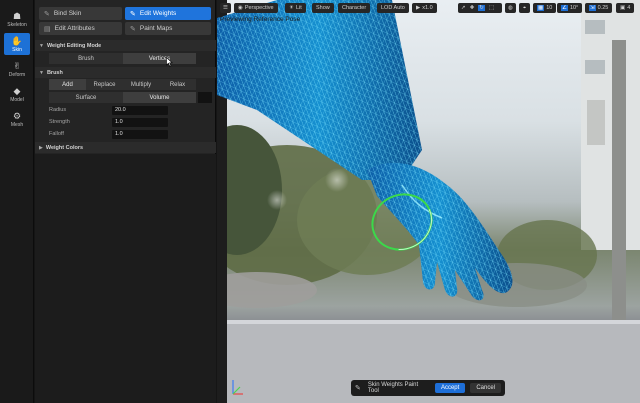 This screenshot has width=640, height=403. Describe the element at coordinates (17, 124) in the screenshot. I see `mode-mesh-label: Mesh` at that location.